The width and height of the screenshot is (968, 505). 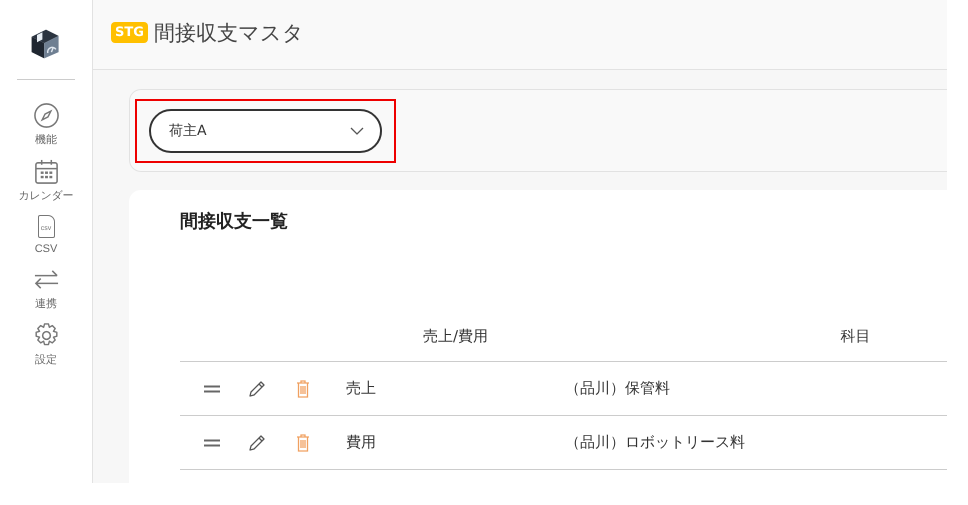 What do you see at coordinates (46, 171) in the screenshot?
I see `calendar-icon` at bounding box center [46, 171].